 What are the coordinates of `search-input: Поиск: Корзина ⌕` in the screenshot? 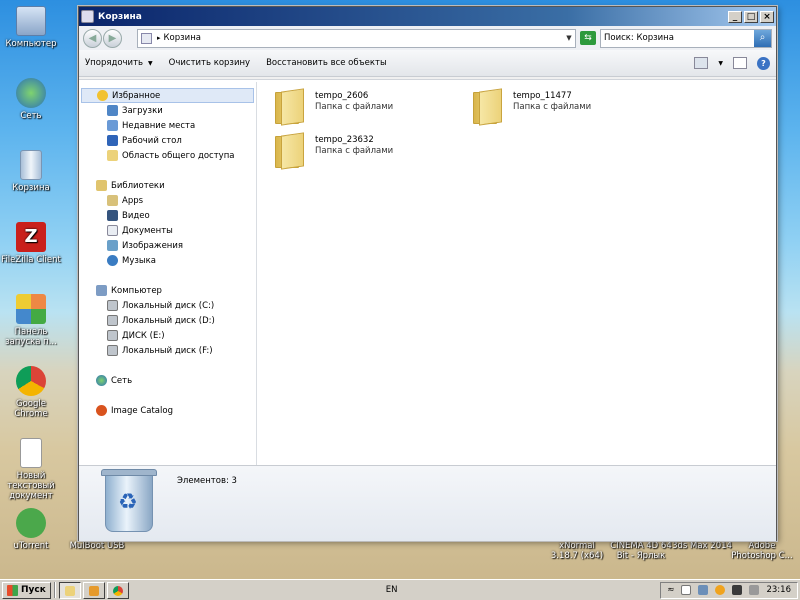 It's located at (686, 38).